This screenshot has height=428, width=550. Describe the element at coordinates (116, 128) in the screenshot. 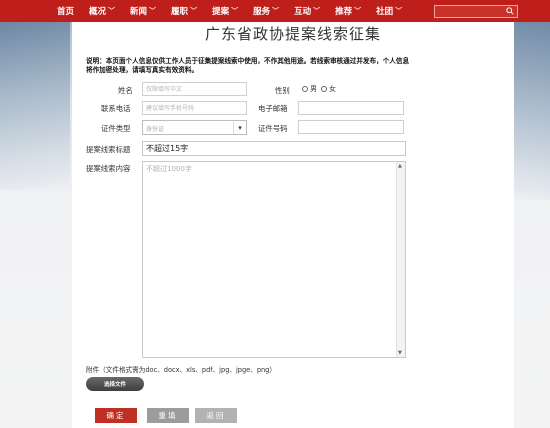

I see `id-type-label: 证件类型` at that location.